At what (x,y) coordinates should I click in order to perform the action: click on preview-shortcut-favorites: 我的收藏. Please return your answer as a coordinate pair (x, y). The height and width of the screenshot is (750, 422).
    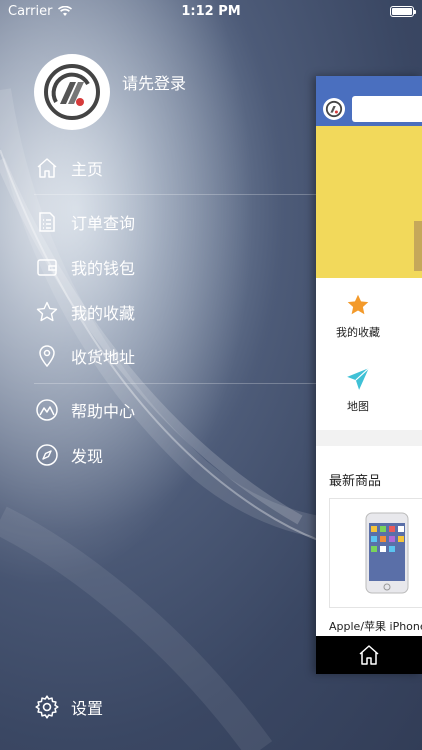
    Looking at the image, I should click on (358, 316).